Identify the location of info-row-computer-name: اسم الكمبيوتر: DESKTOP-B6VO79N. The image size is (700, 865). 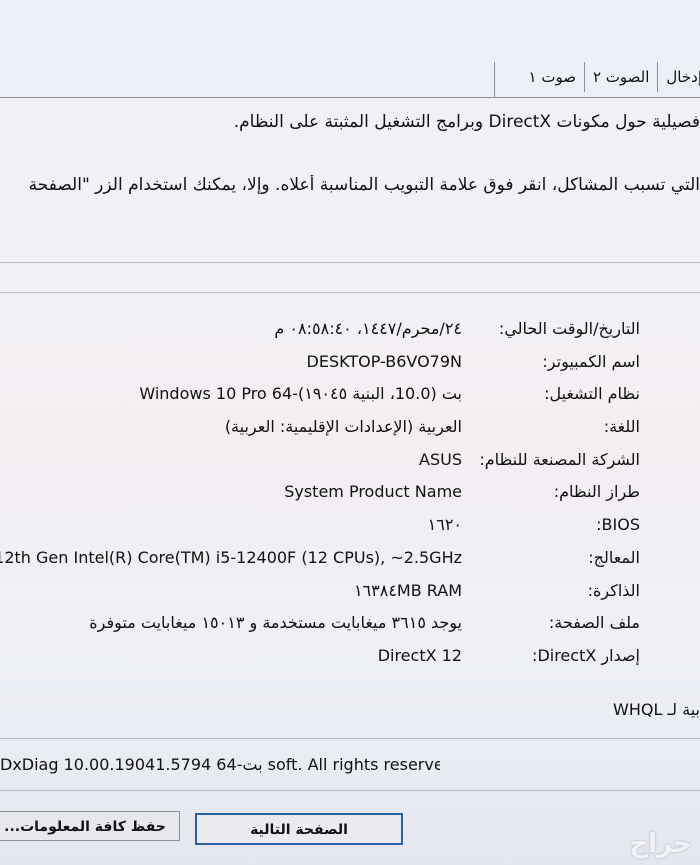
(350, 364).